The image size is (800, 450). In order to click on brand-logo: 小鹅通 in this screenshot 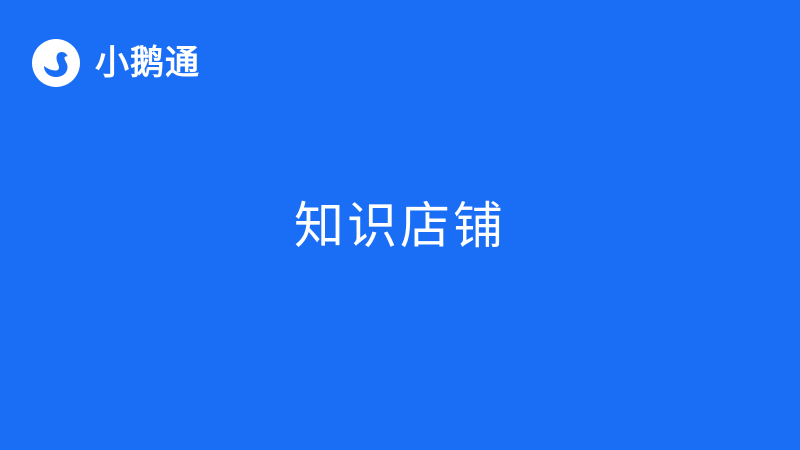, I will do `click(115, 63)`.